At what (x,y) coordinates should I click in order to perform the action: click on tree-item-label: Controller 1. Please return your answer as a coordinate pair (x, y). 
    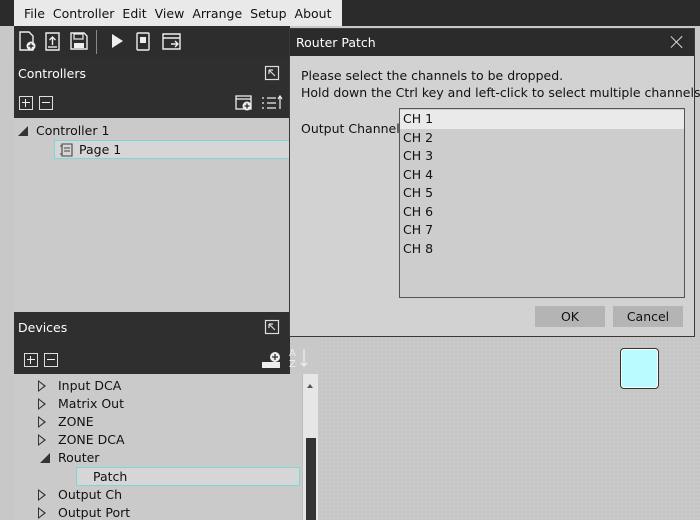
    Looking at the image, I should click on (73, 130).